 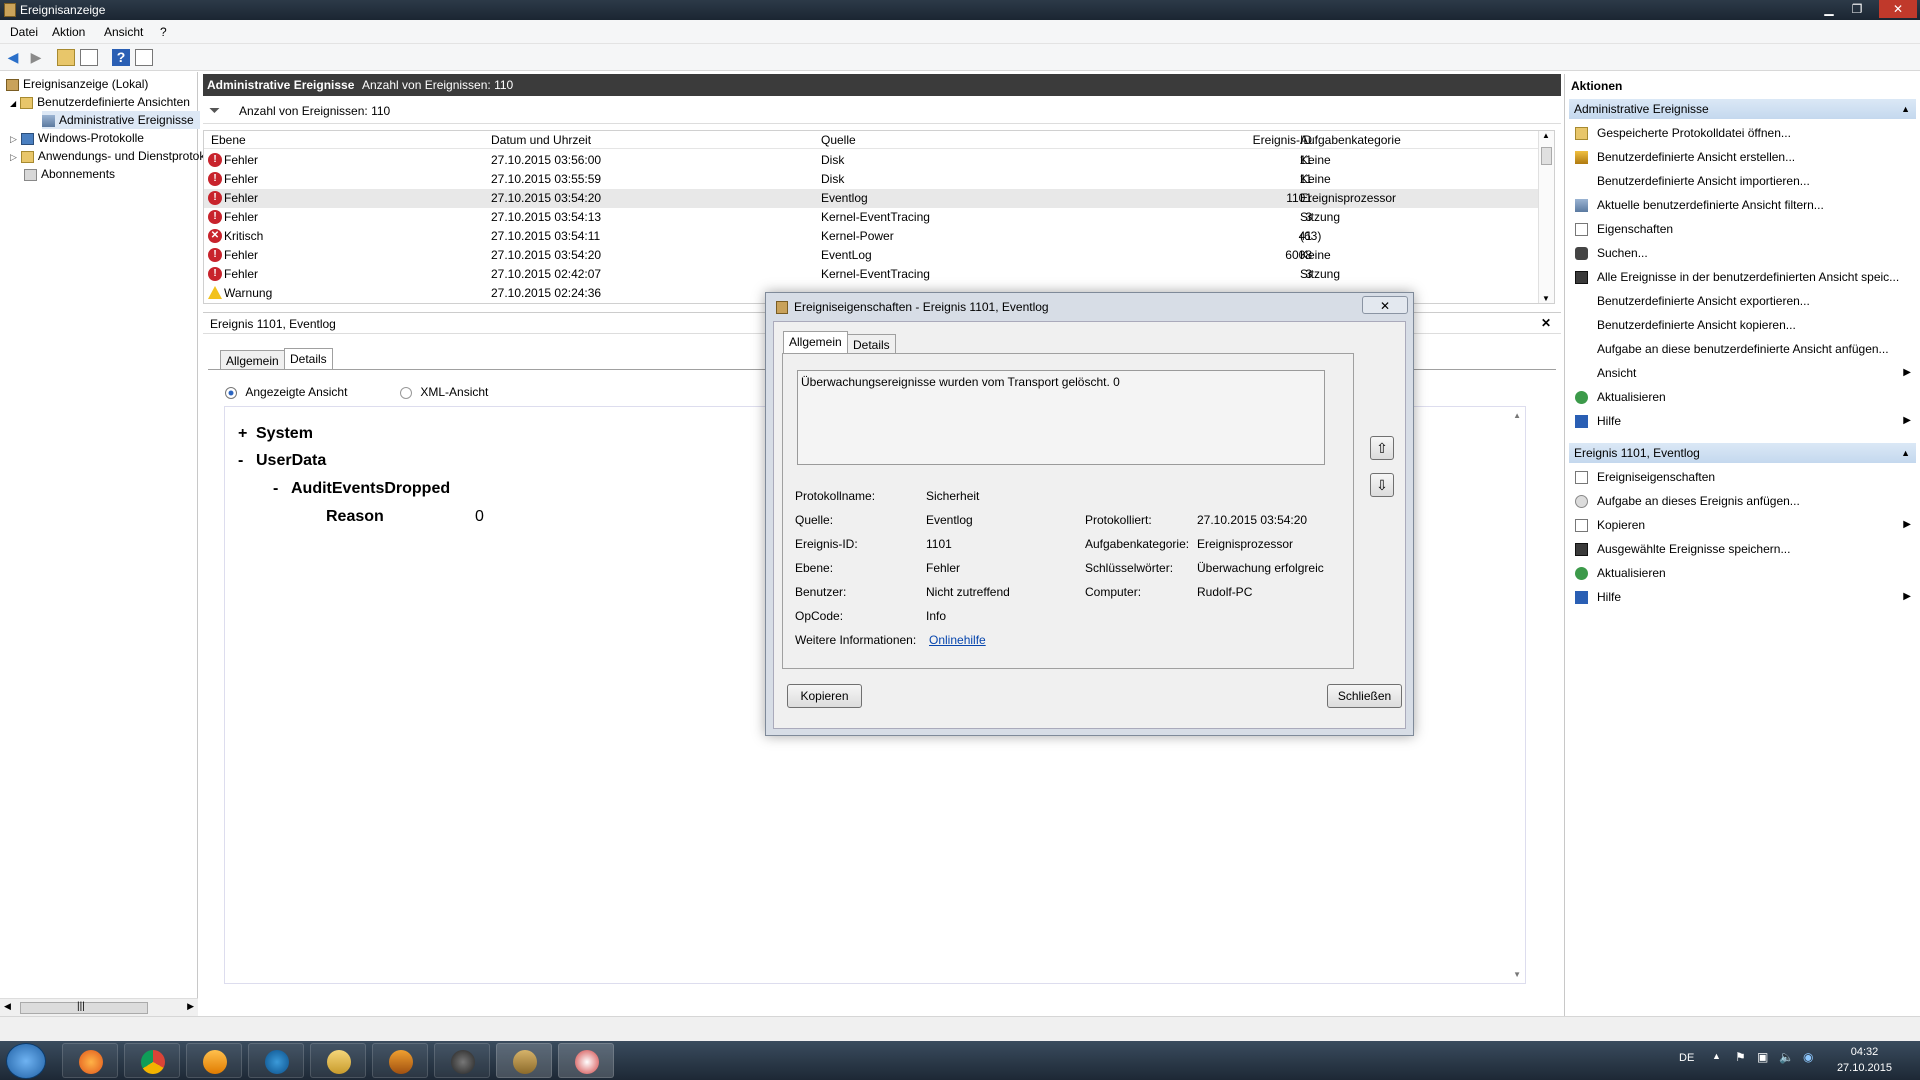 What do you see at coordinates (1762, 1057) in the screenshot?
I see `network-icon: ▣` at bounding box center [1762, 1057].